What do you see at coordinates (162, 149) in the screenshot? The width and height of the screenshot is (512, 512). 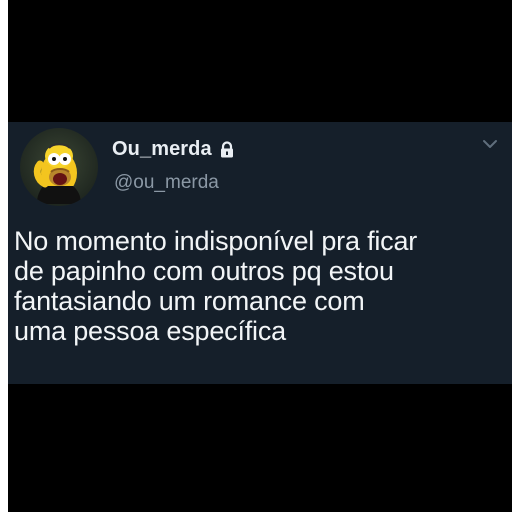 I see `display-name: Ou_merda` at bounding box center [162, 149].